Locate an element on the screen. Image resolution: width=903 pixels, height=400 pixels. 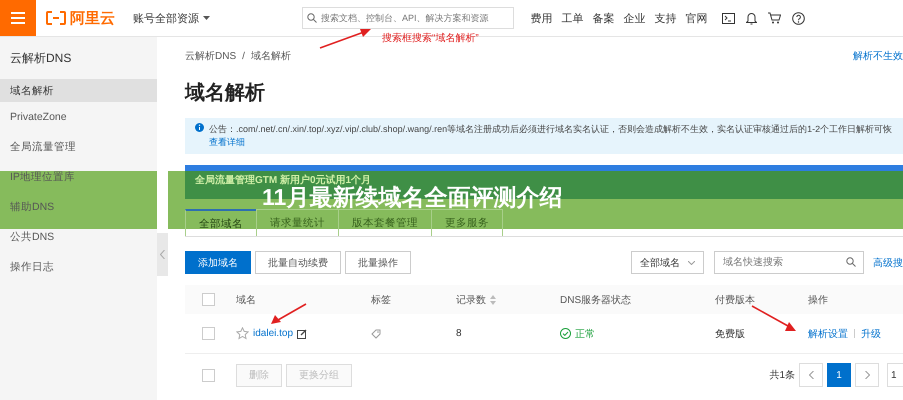
column-header: 标签 is located at coordinates (381, 300).